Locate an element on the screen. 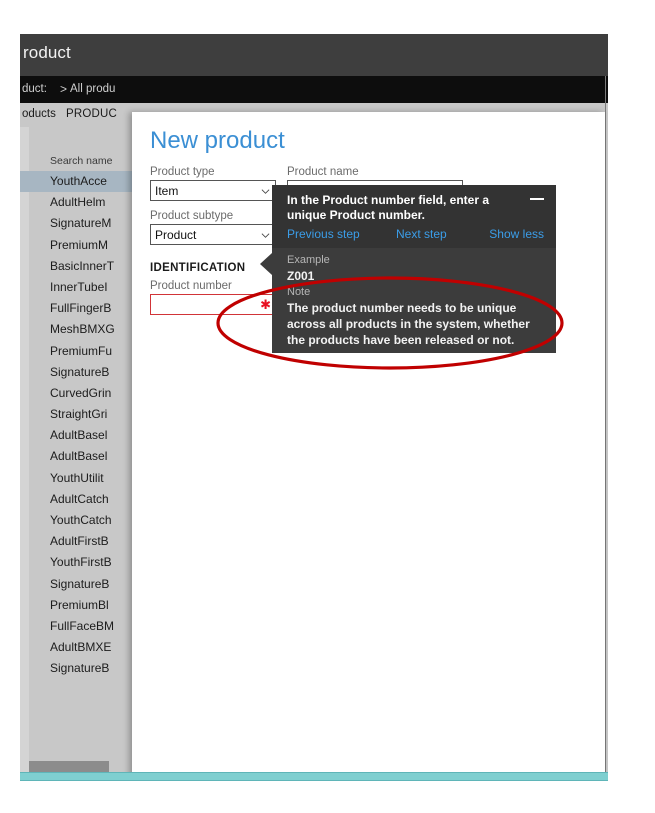 The image size is (655, 813). example-value: Z001 is located at coordinates (301, 276).